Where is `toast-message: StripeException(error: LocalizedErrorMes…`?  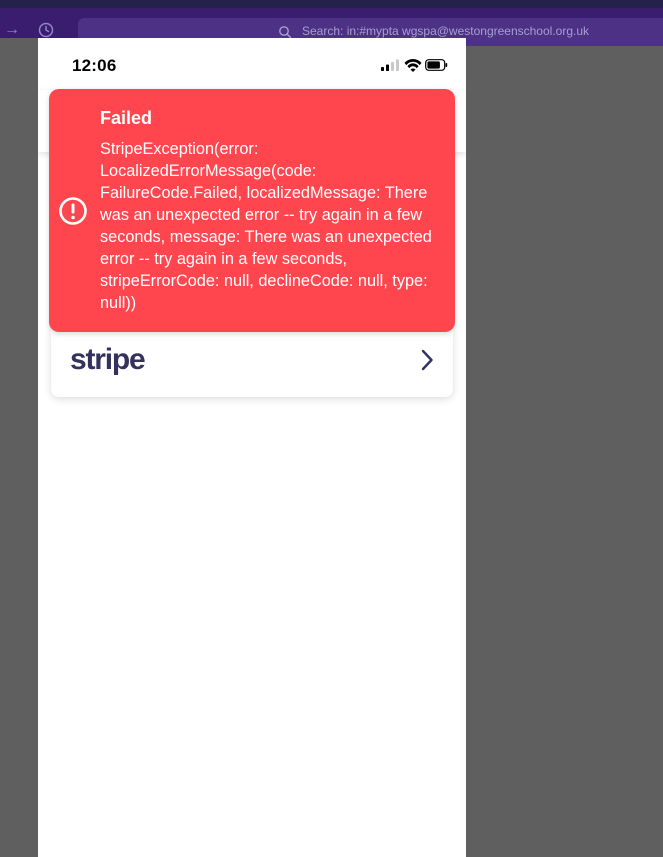 toast-message: StripeException(error: LocalizedErrorMes… is located at coordinates (266, 226).